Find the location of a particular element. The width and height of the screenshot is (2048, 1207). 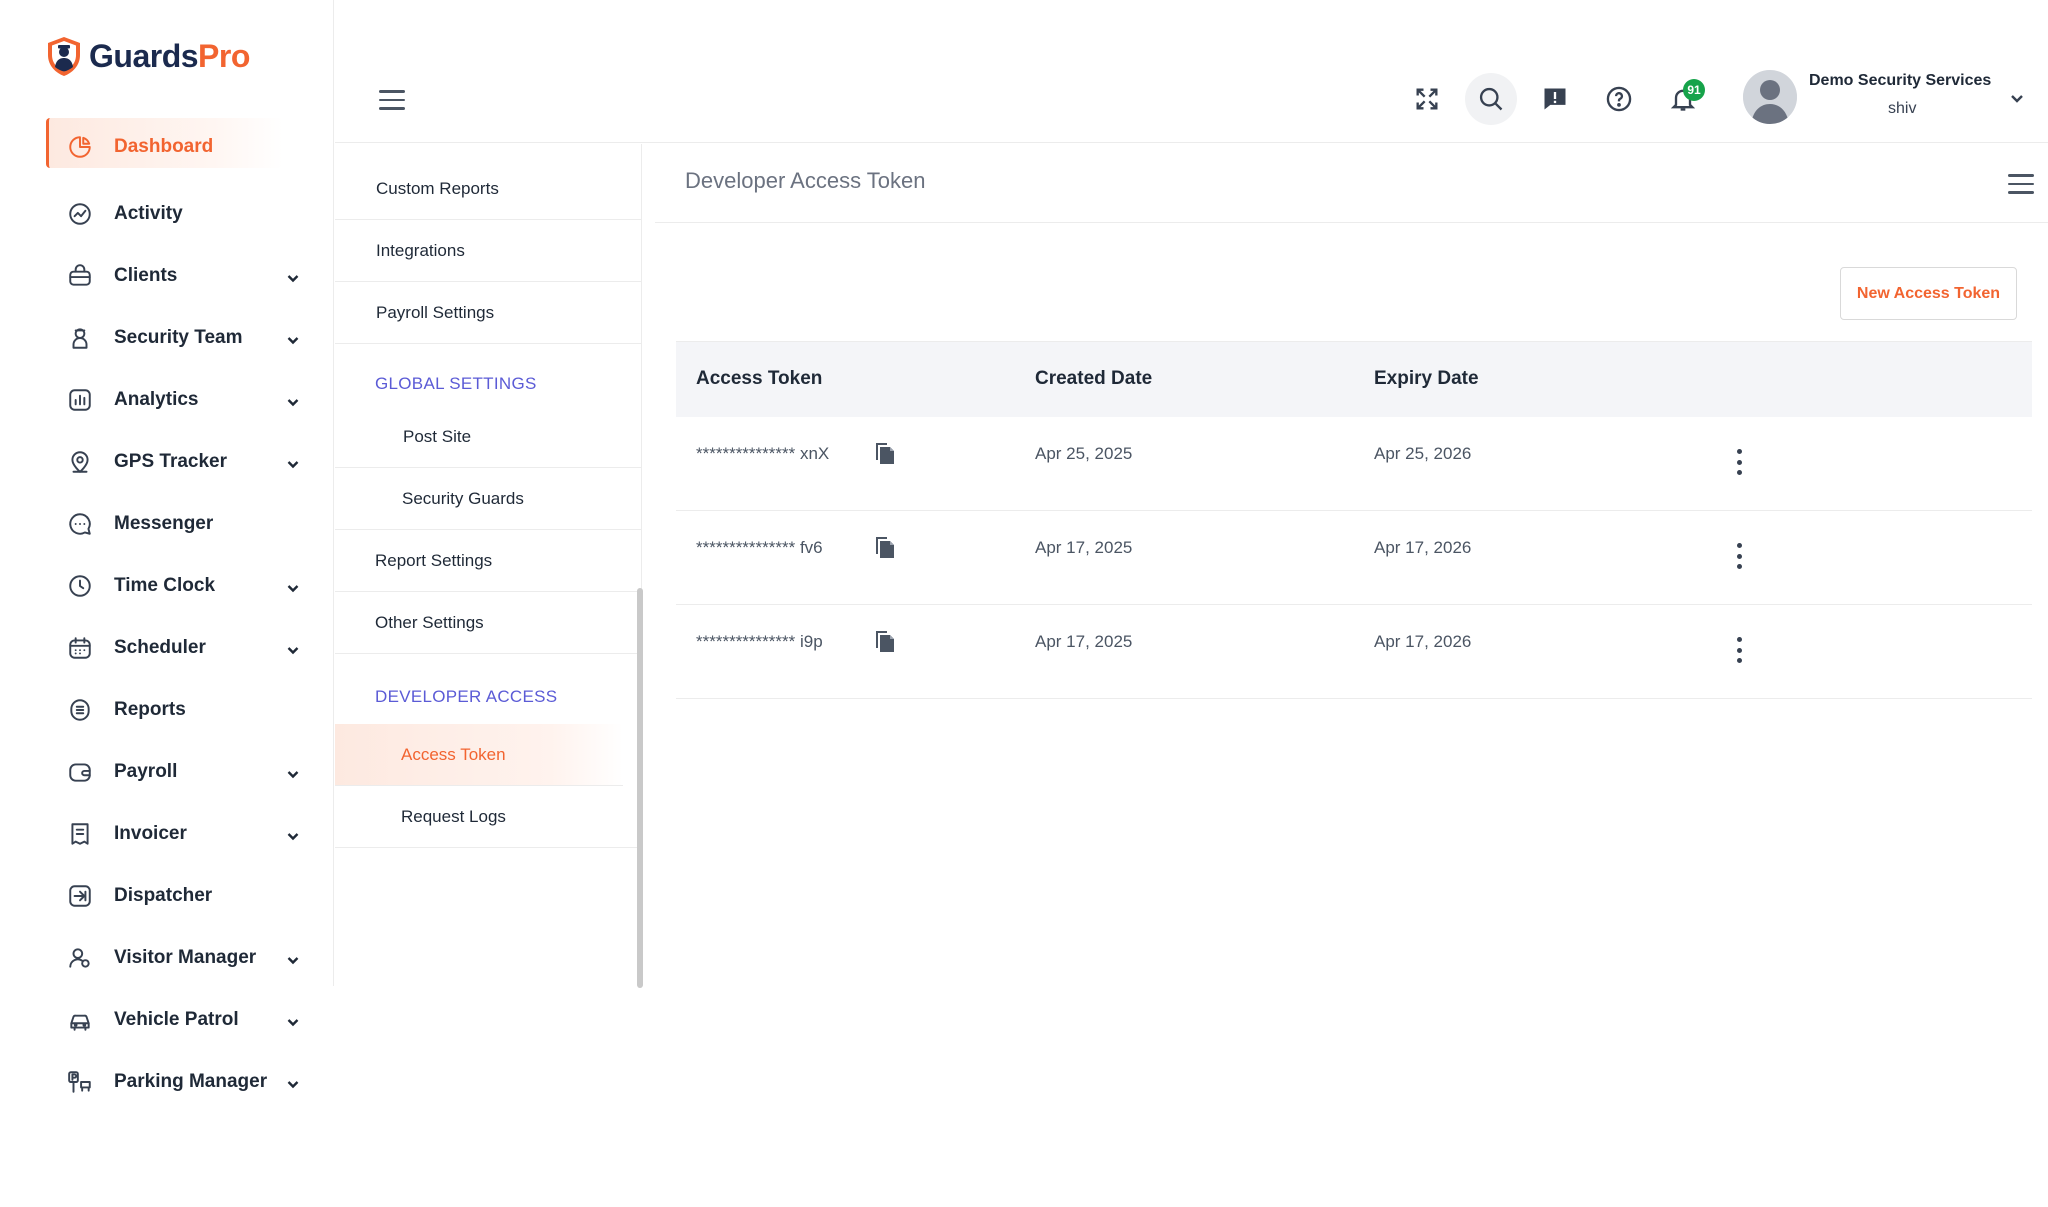

wallet-icon is located at coordinates (80, 772).